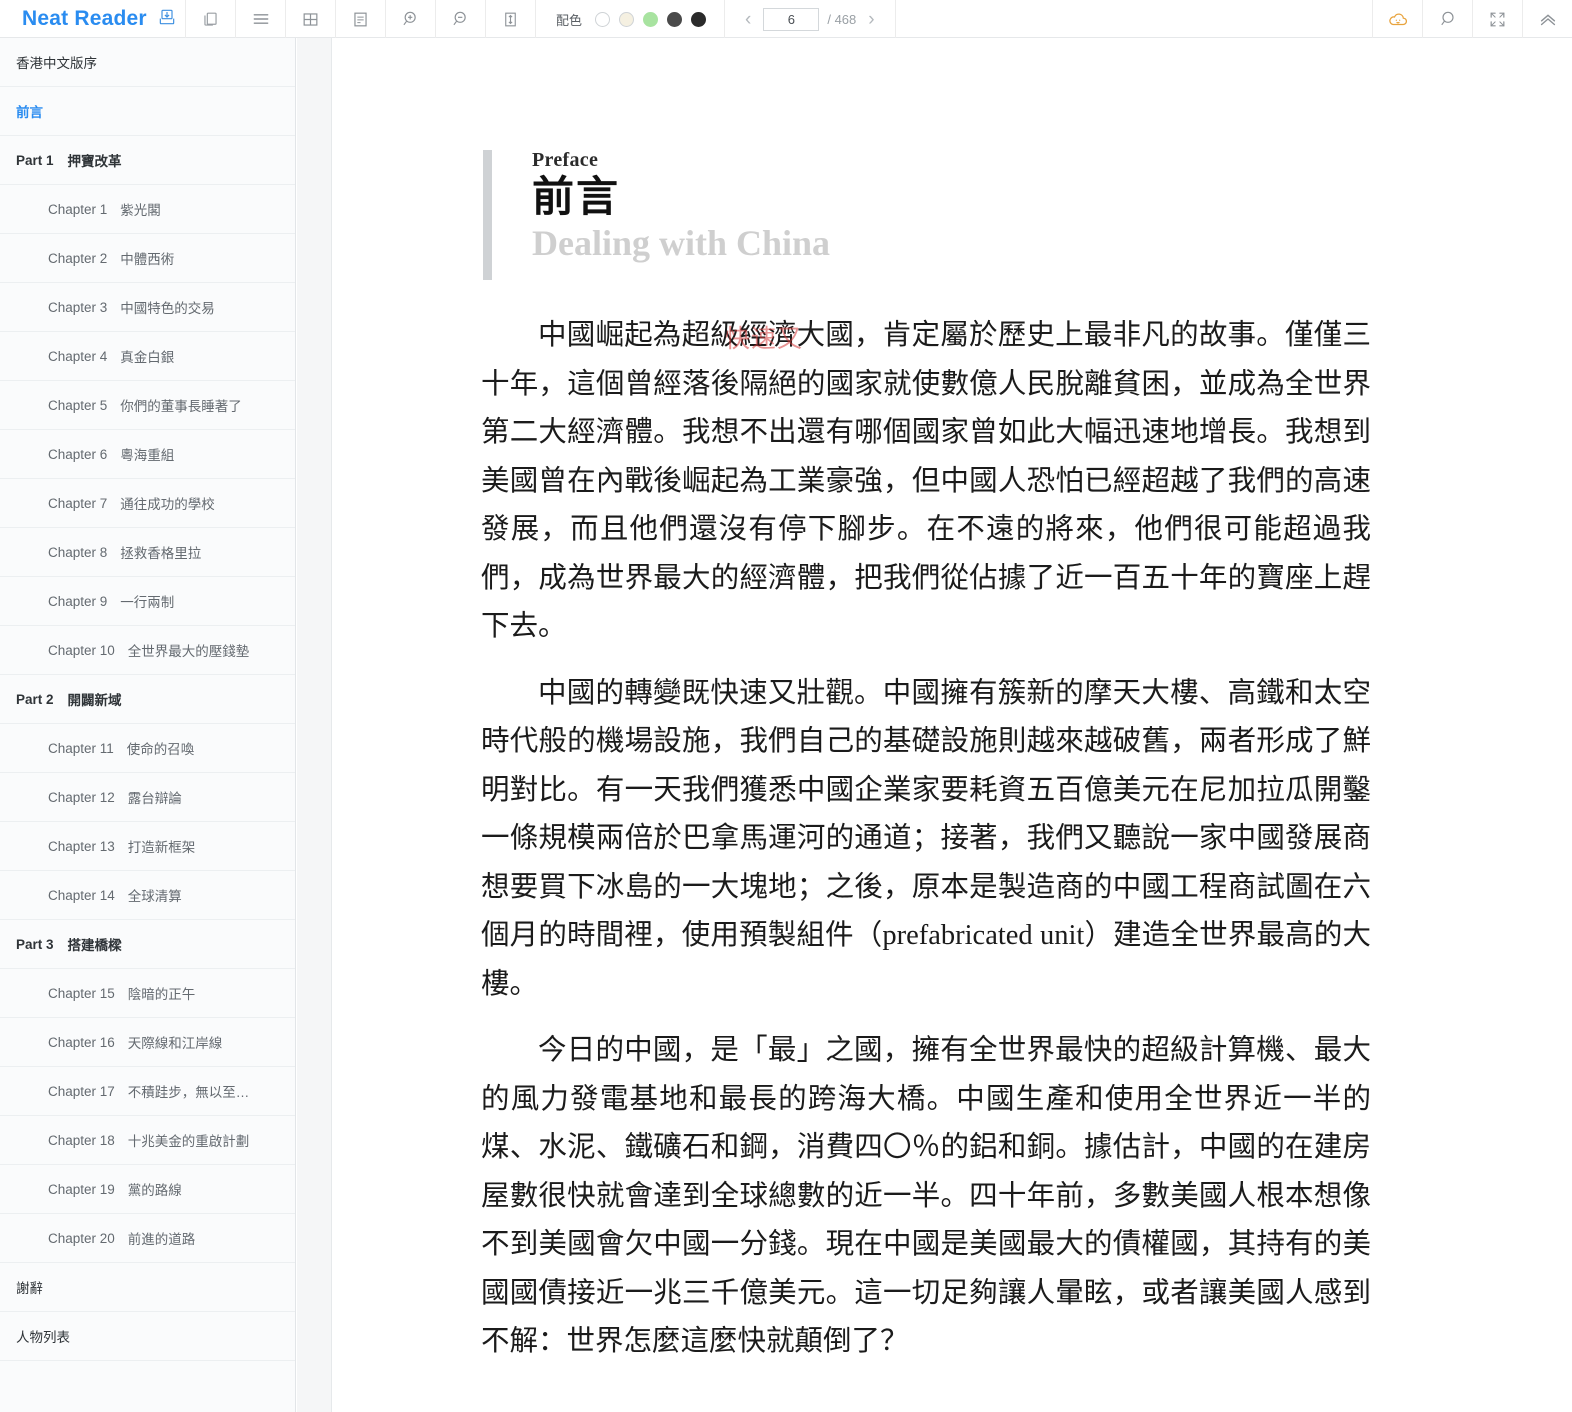 The width and height of the screenshot is (1572, 1412). What do you see at coordinates (627, 19) in the screenshot?
I see `theme-swatch-sepia` at bounding box center [627, 19].